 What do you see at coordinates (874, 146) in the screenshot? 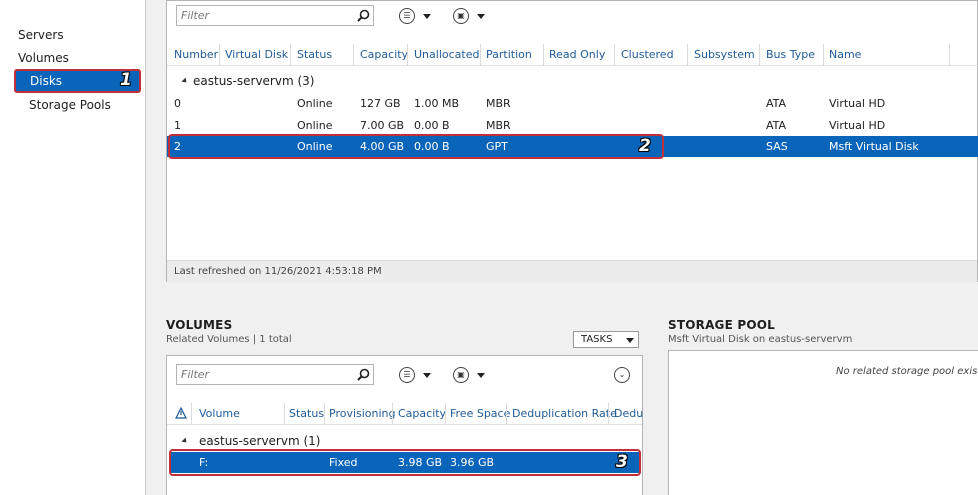
I see `cell-name: Msft Virtual Disk` at bounding box center [874, 146].